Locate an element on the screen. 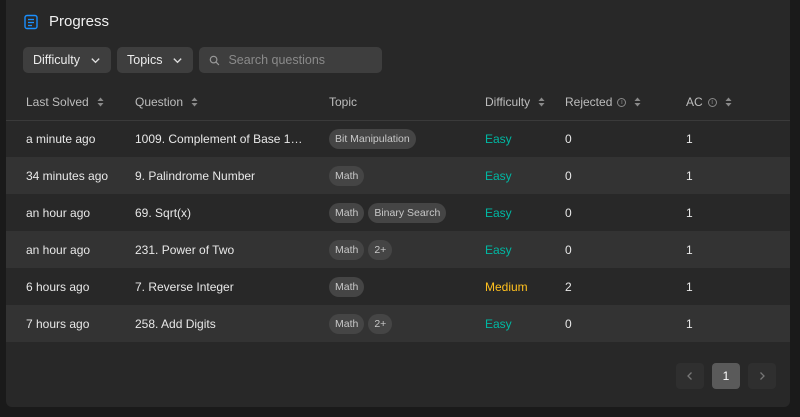 The height and width of the screenshot is (417, 800). last-solved-cell: 34 minutes ago is located at coordinates (70, 175).